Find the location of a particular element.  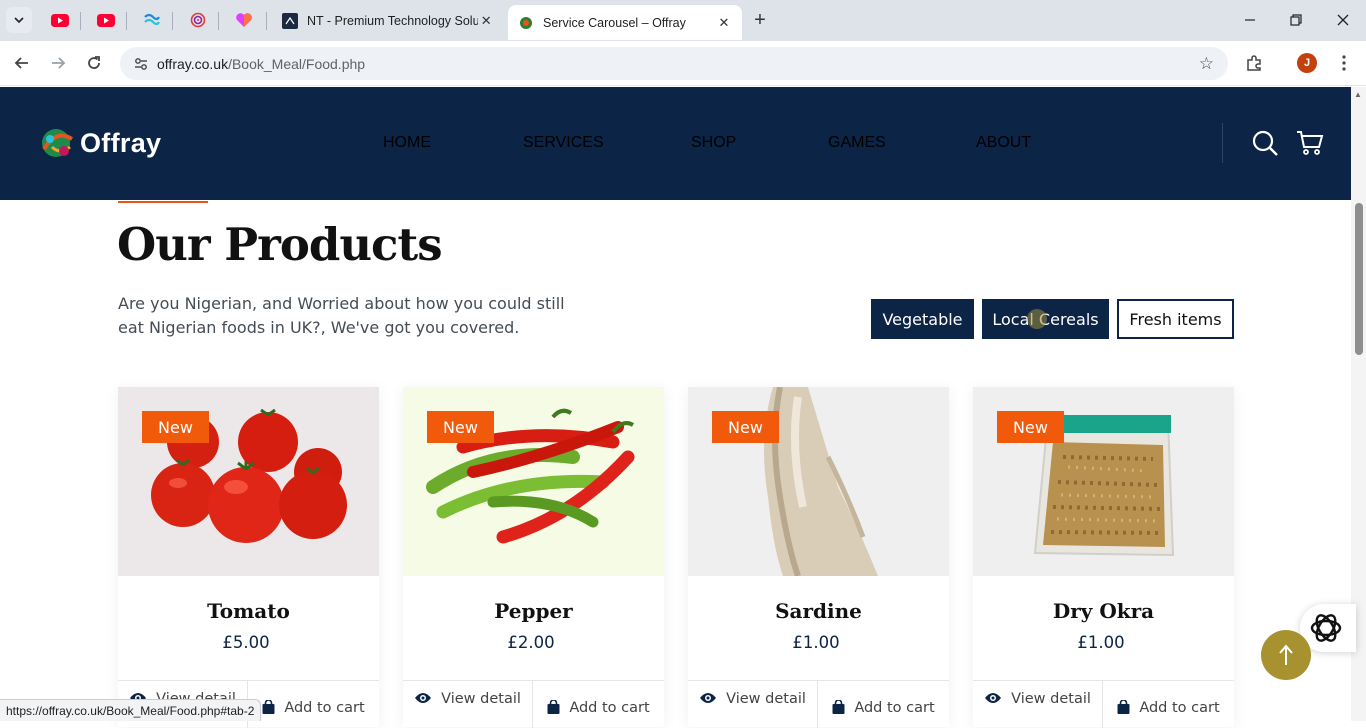

product-image-dry-okra: New is located at coordinates (1103, 481).